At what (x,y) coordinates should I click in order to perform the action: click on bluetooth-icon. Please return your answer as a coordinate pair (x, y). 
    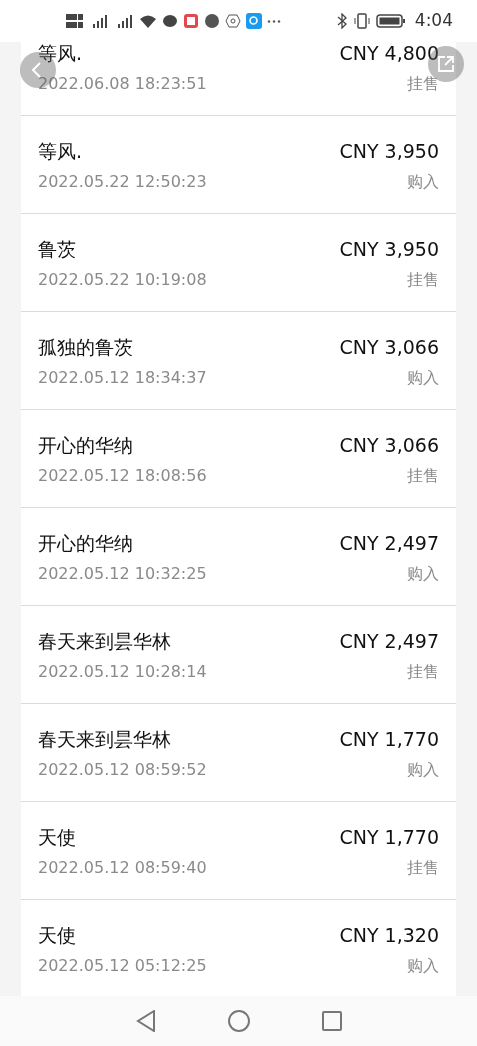
    Looking at the image, I should click on (341, 21).